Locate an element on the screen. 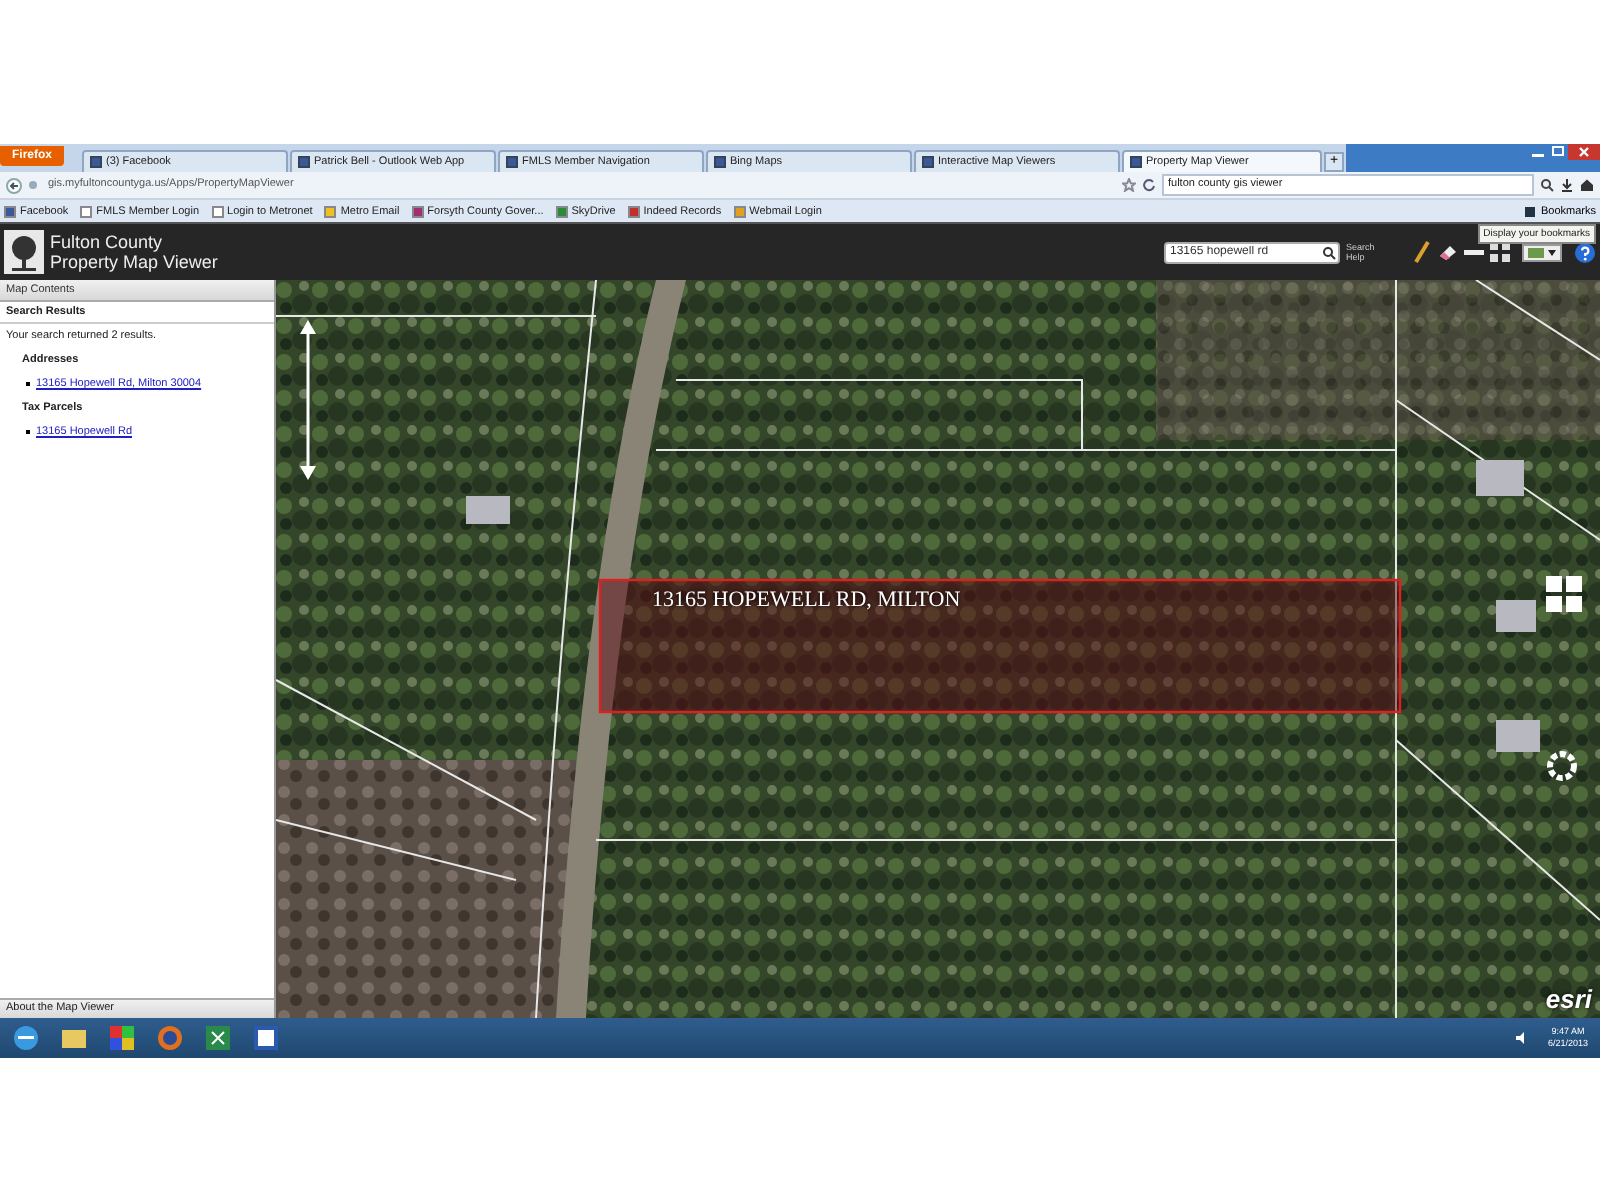 Image resolution: width=1600 pixels, height=1200 pixels. spreadsheet-icon is located at coordinates (218, 1038).